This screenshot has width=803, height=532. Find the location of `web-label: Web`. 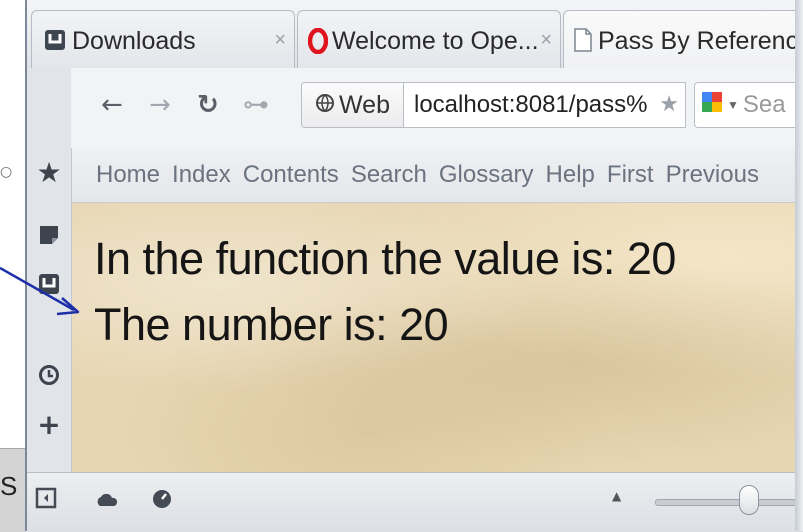

web-label: Web is located at coordinates (364, 104).